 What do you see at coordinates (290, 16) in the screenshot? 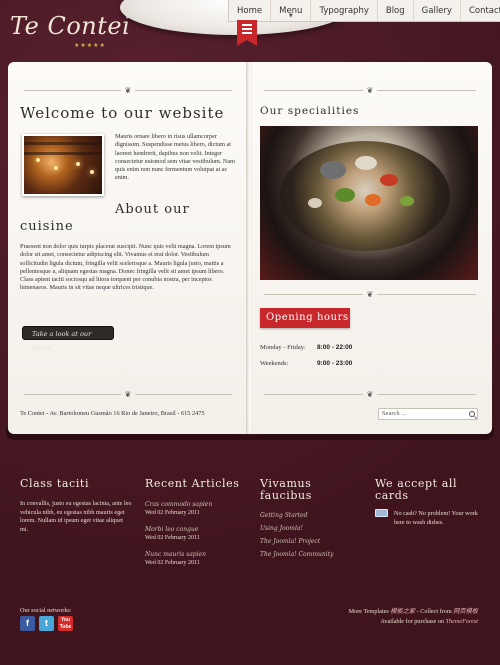
I see `chevron-down-icon: ▼` at bounding box center [290, 16].